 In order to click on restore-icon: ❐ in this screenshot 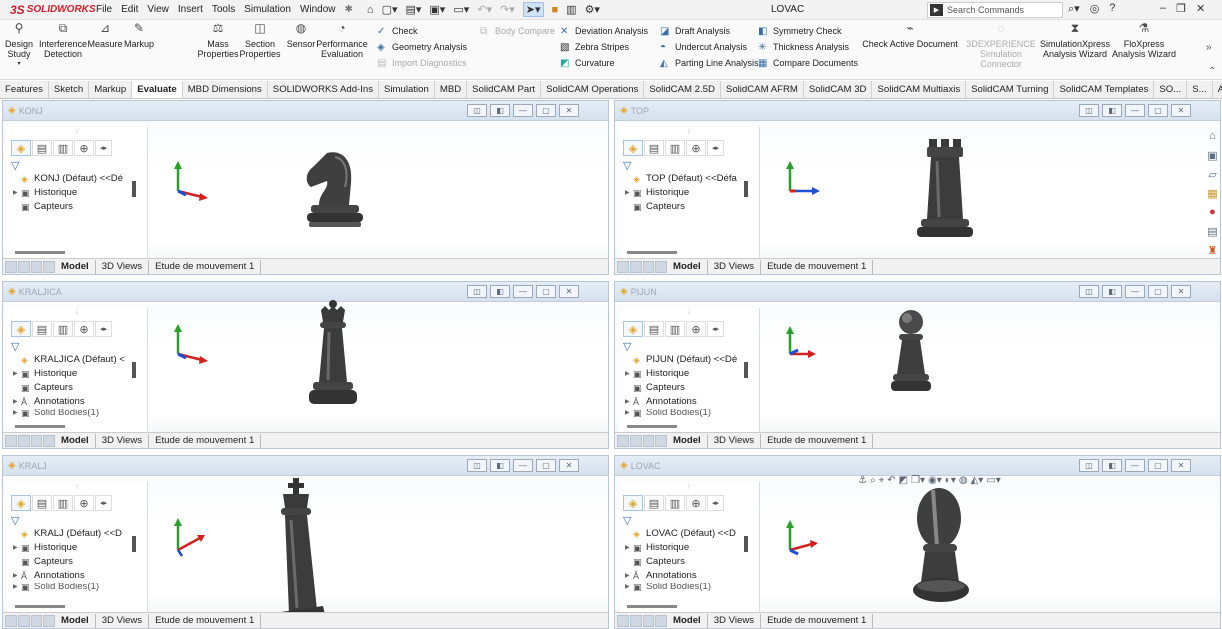, I will do `click(1181, 8)`.